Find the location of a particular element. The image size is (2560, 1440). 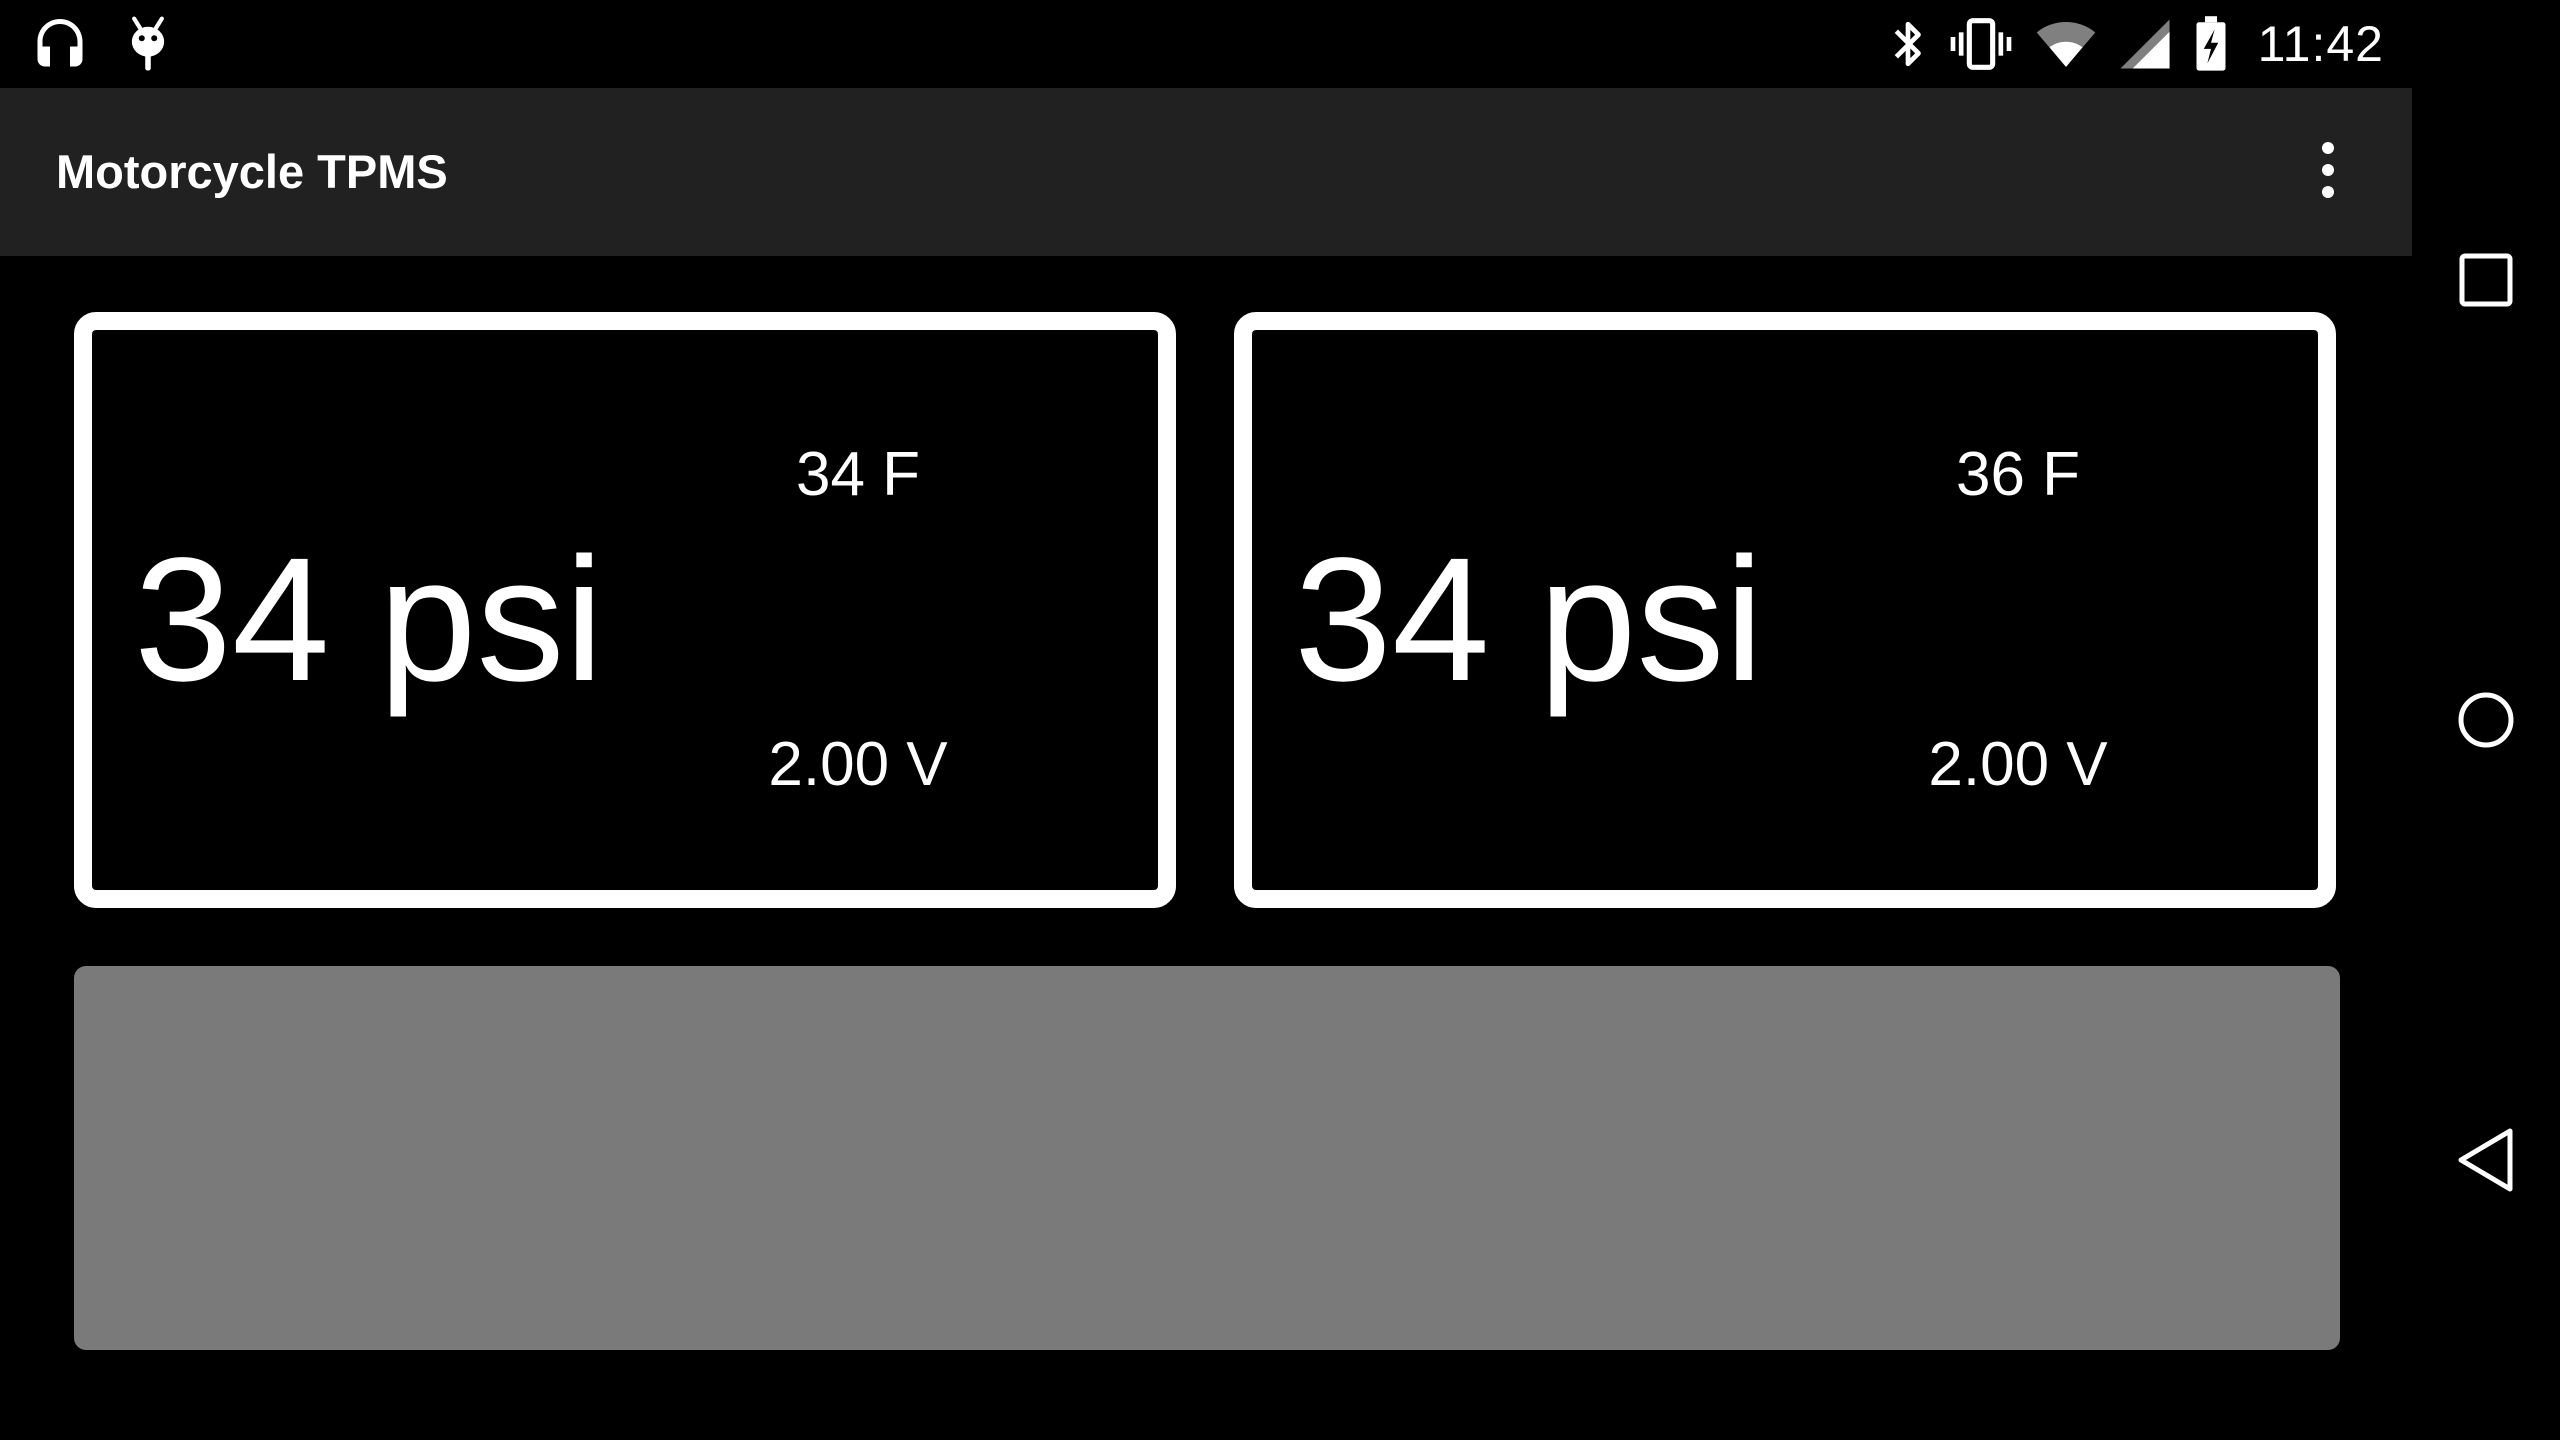

overflow-menu-button is located at coordinates (2328, 172).